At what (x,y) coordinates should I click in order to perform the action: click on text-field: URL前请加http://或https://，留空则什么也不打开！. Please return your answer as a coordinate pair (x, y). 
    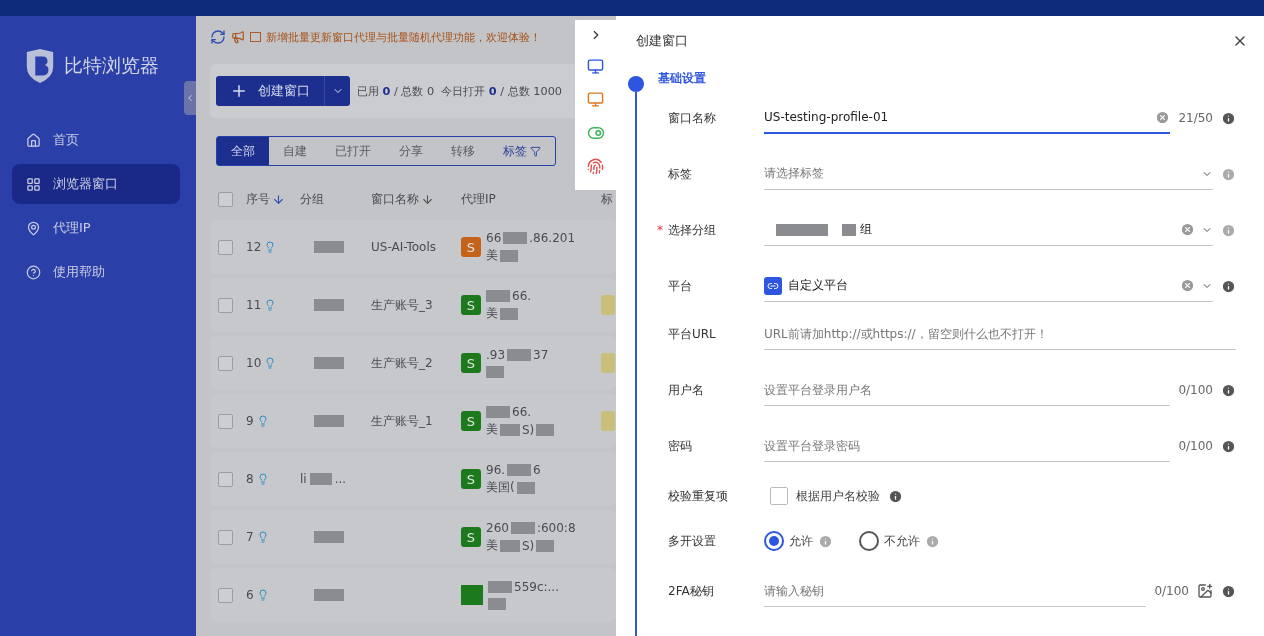
    Looking at the image, I should click on (1000, 333).